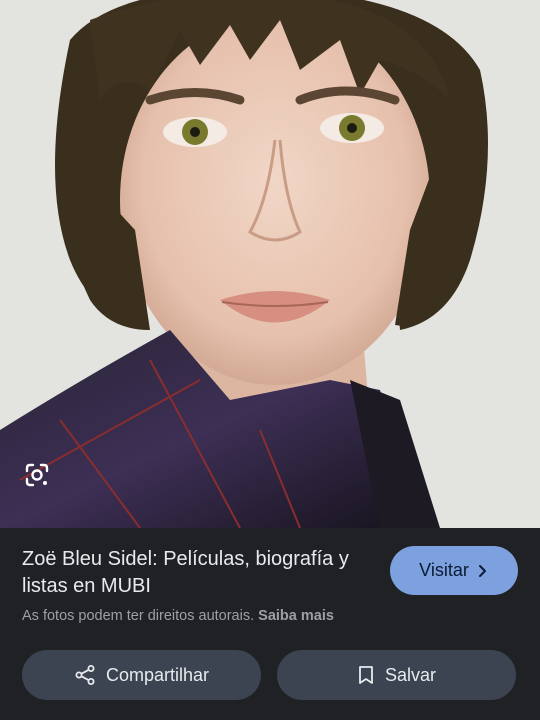 This screenshot has width=540, height=720. Describe the element at coordinates (410, 674) in the screenshot. I see `save-label: Salvar` at that location.